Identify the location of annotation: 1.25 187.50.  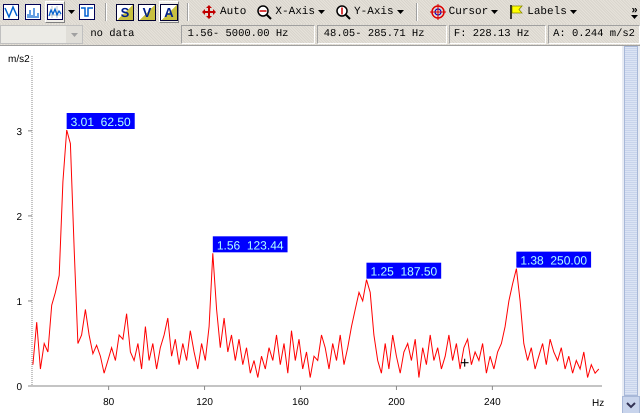
(404, 271).